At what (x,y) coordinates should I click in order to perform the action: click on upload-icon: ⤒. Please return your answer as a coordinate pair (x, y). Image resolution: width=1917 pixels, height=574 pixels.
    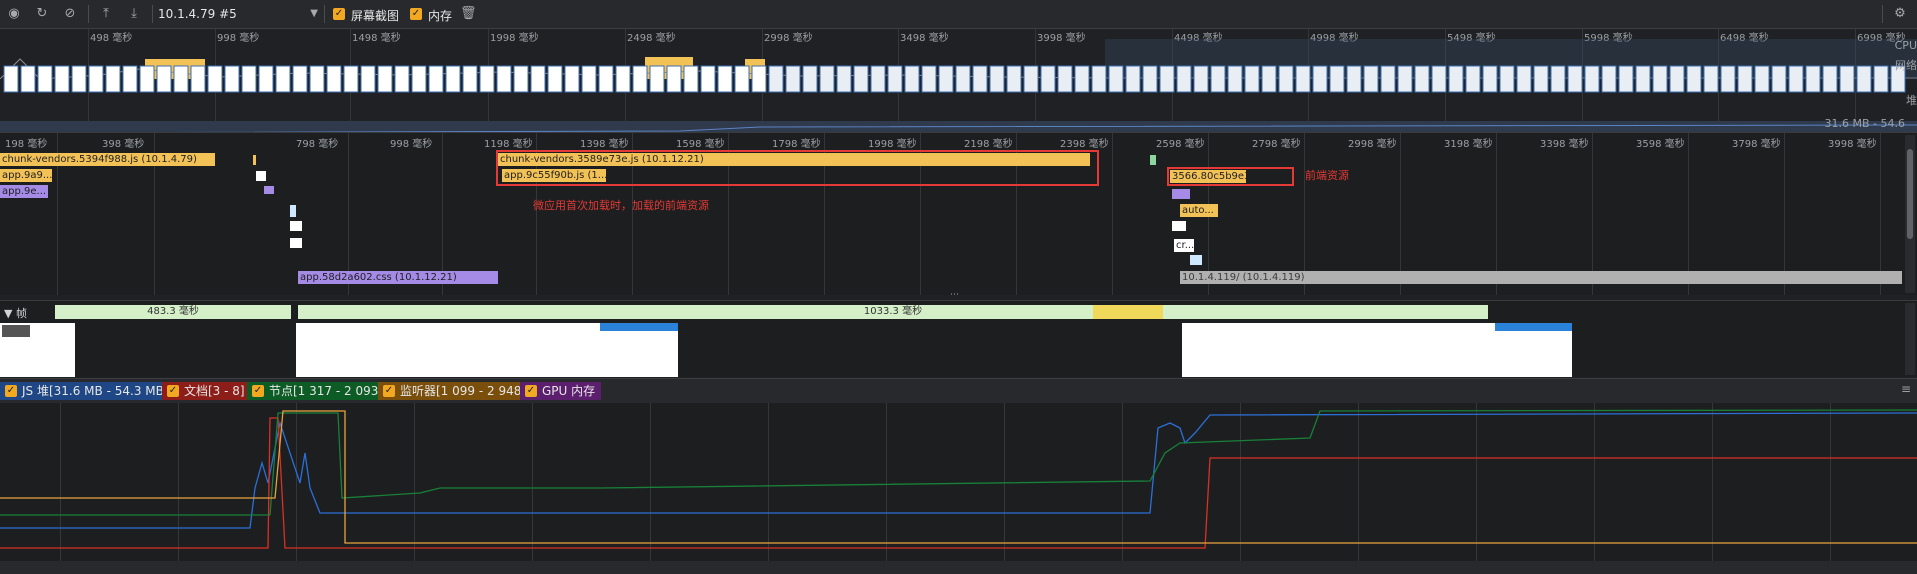
    Looking at the image, I should click on (106, 14).